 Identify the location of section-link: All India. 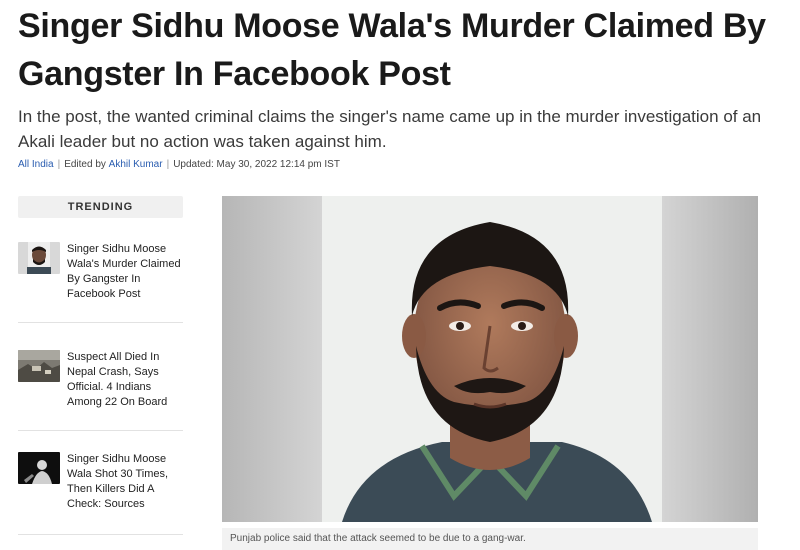
(36, 164).